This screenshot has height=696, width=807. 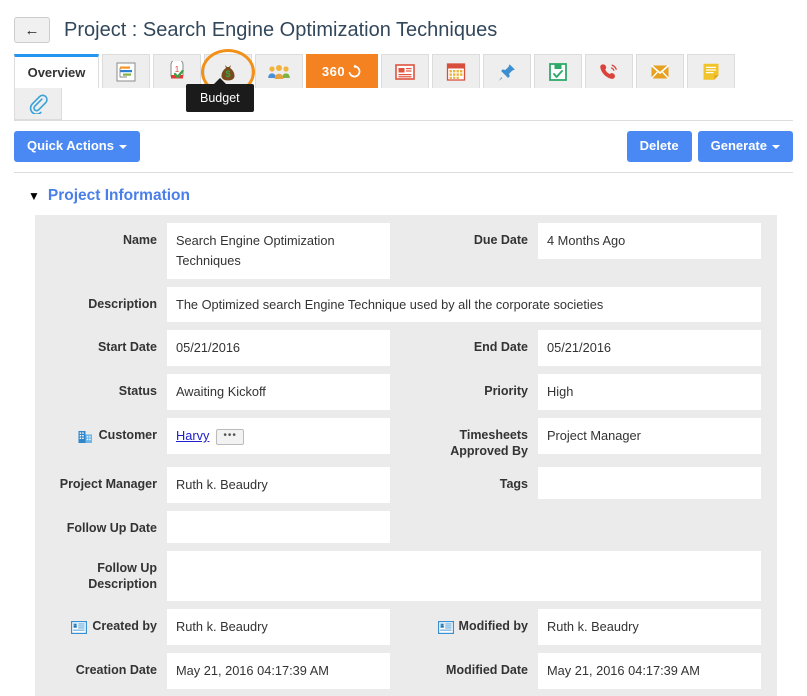 What do you see at coordinates (278, 527) in the screenshot?
I see `field-value-follow-up-date` at bounding box center [278, 527].